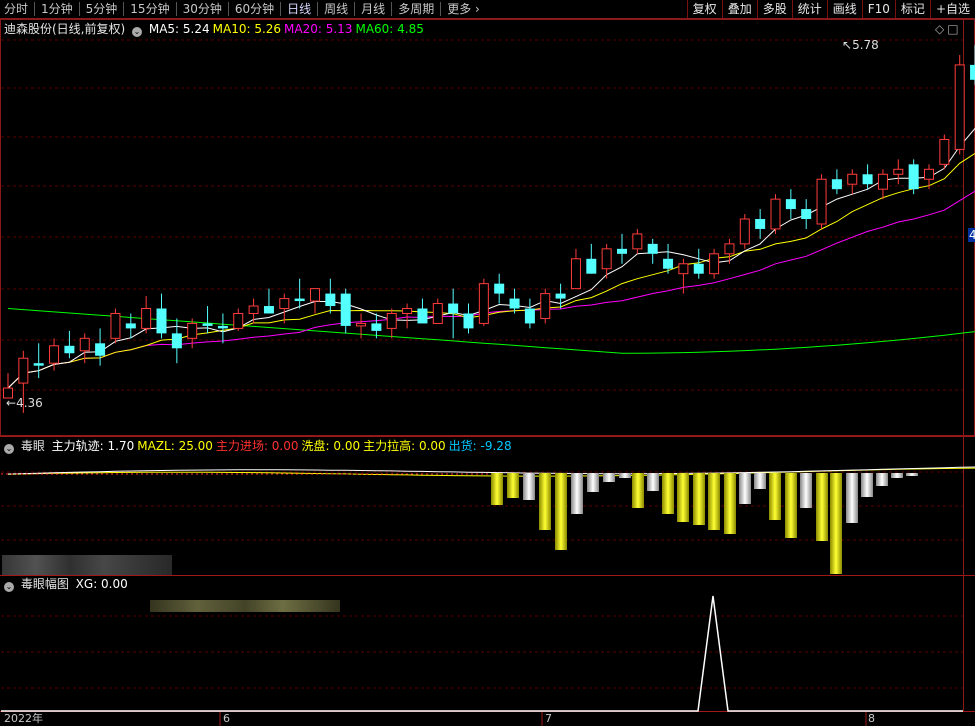 This screenshot has height=726, width=975. I want to click on high-price-label: ↖5.78, so click(860, 45).